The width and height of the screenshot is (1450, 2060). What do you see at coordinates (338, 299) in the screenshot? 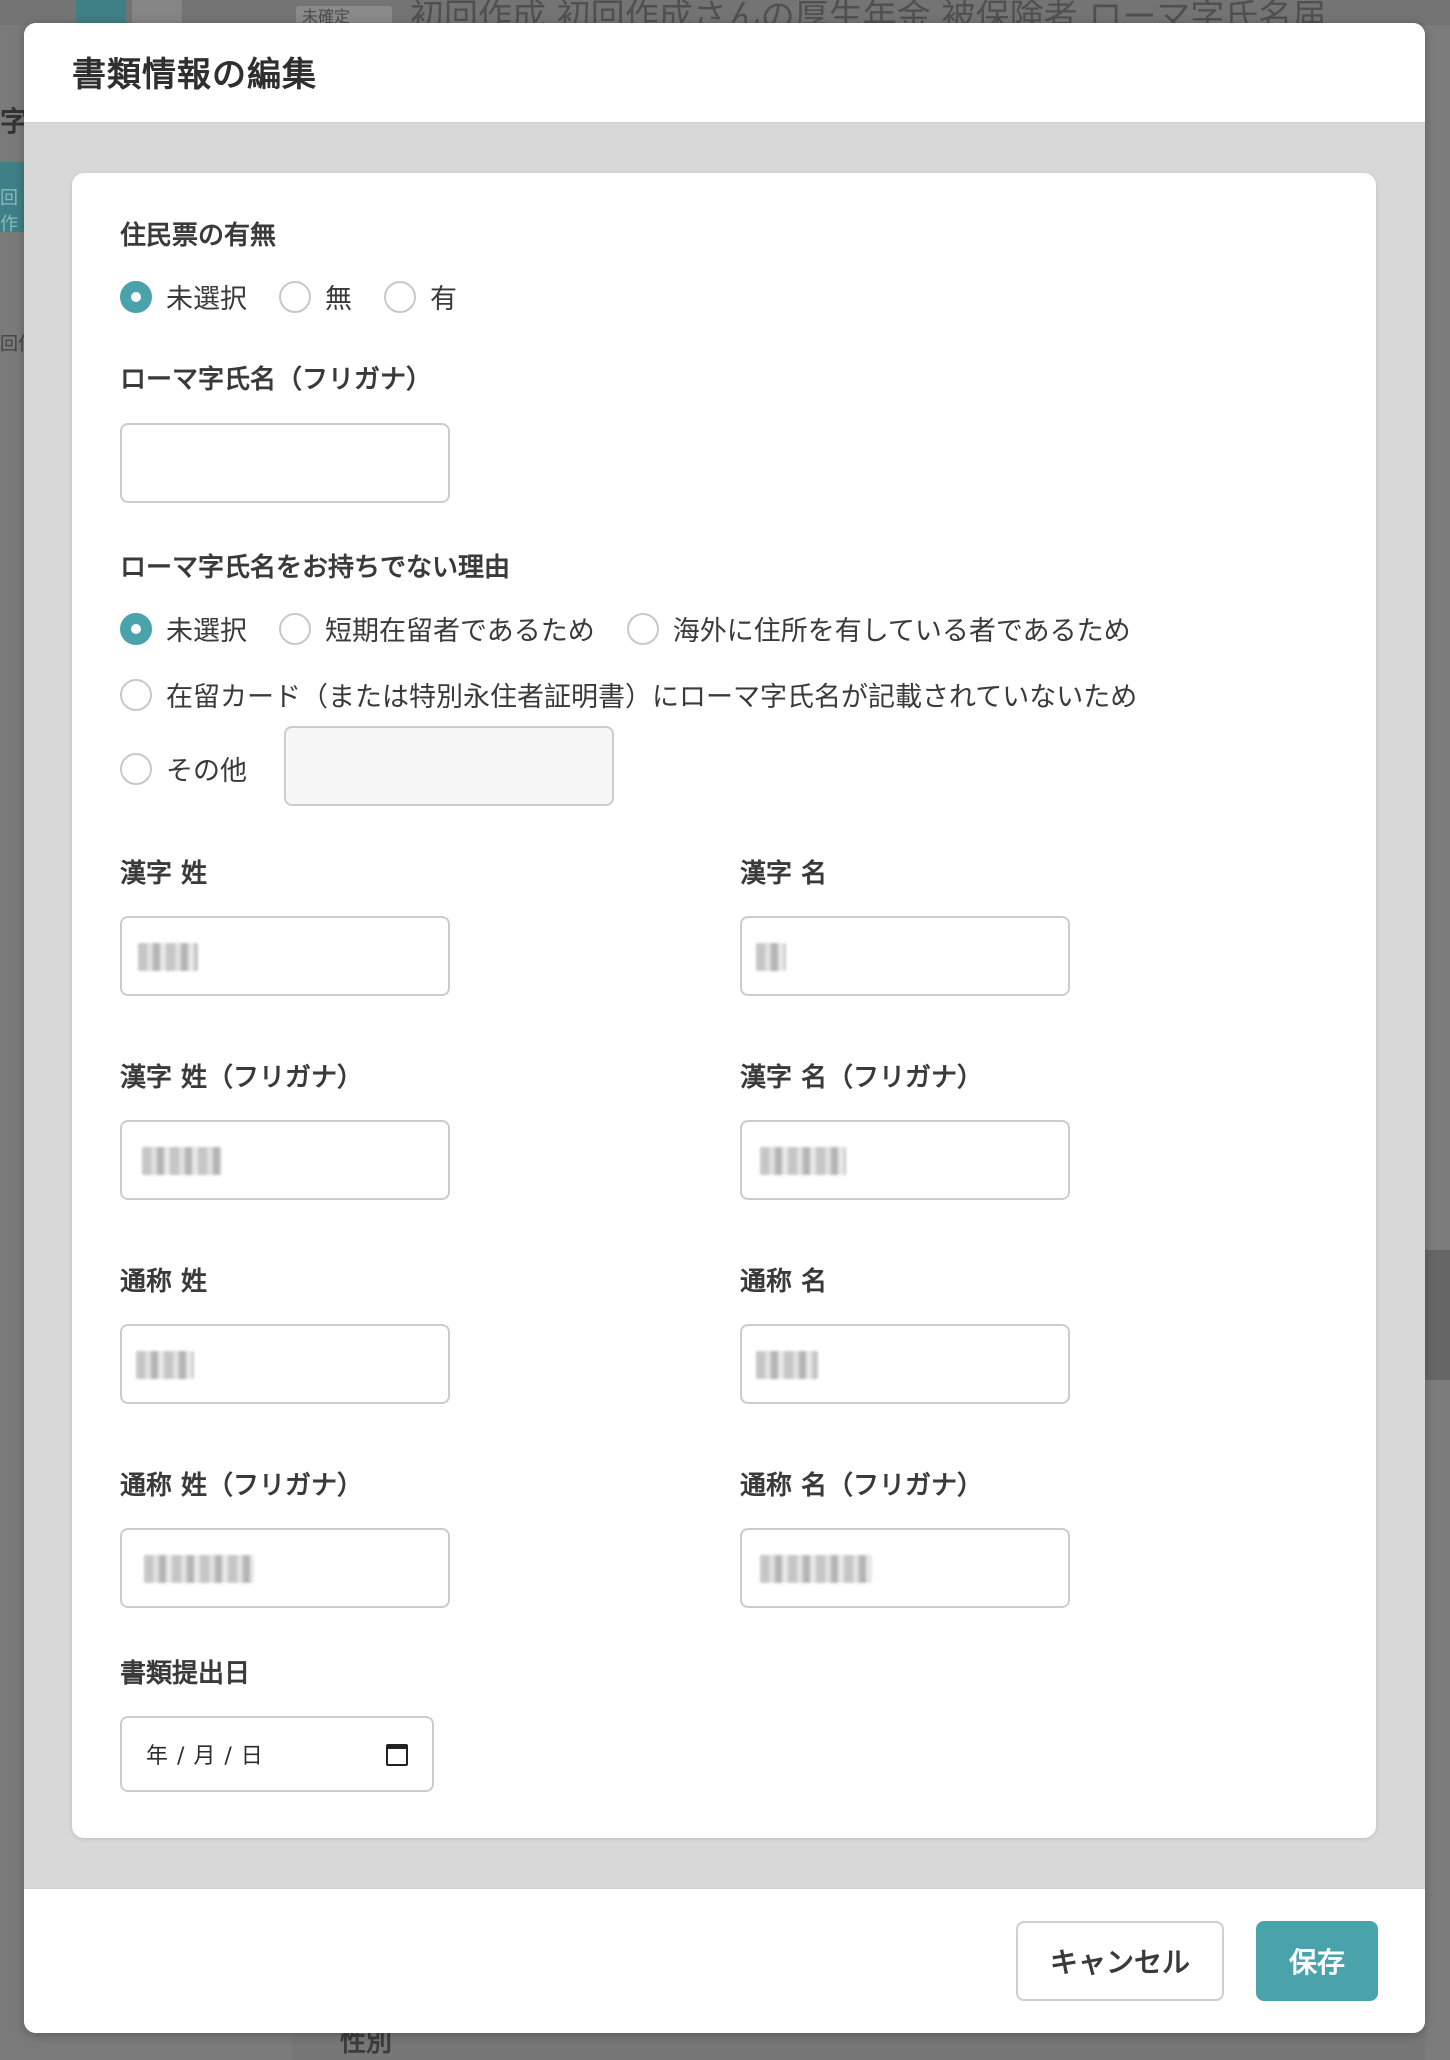
I see `radio-label: 無` at bounding box center [338, 299].